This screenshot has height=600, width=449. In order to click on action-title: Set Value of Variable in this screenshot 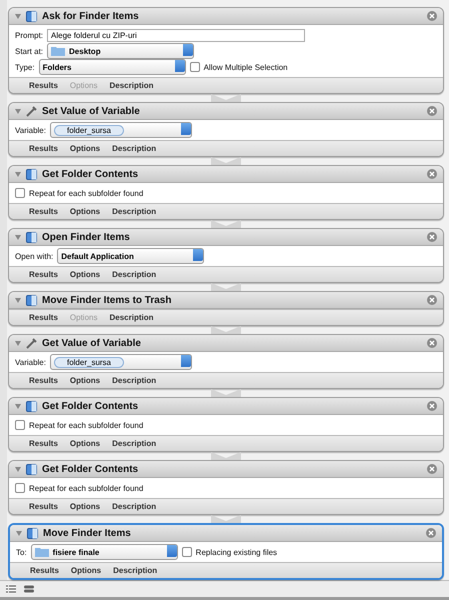, I will do `click(91, 111)`.